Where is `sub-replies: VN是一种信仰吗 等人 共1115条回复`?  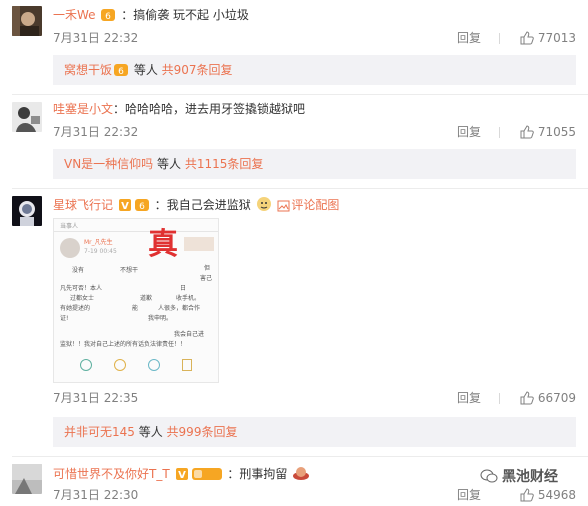
sub-replies: VN是一种信仰吗 等人 共1115条回复 is located at coordinates (314, 164).